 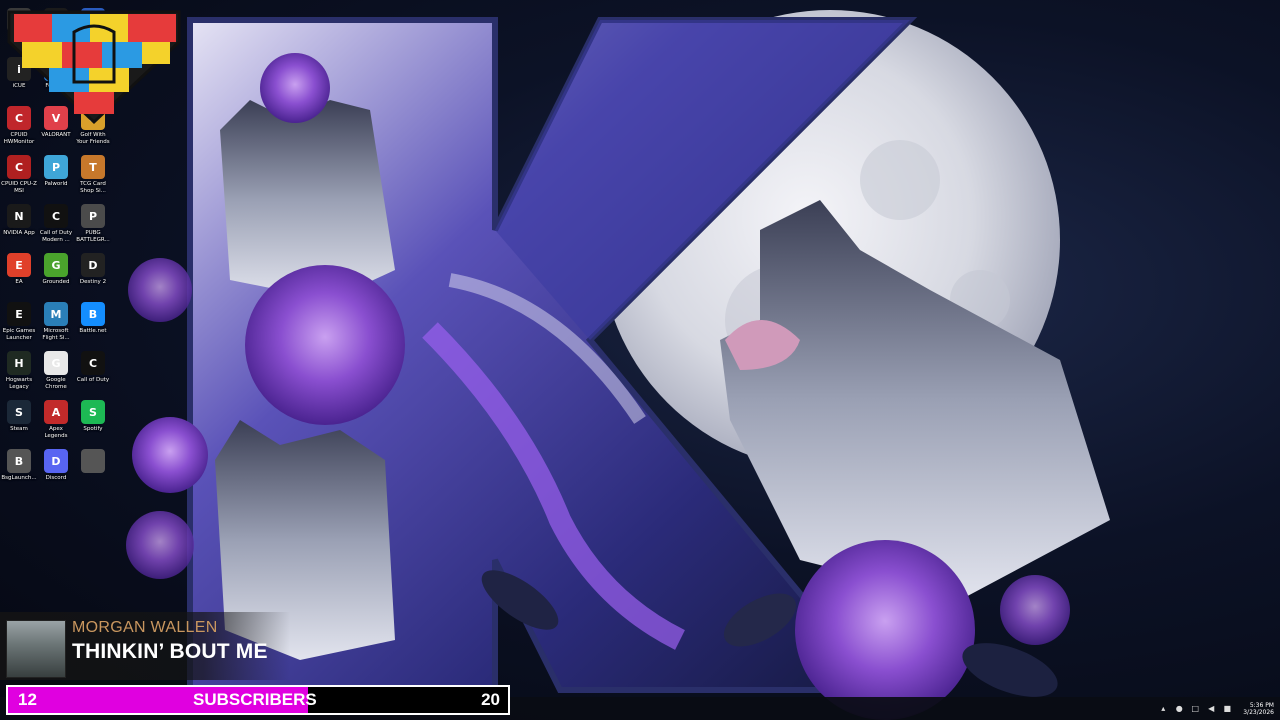 What do you see at coordinates (19, 461) in the screenshot?
I see `bsg-icon: B` at bounding box center [19, 461].